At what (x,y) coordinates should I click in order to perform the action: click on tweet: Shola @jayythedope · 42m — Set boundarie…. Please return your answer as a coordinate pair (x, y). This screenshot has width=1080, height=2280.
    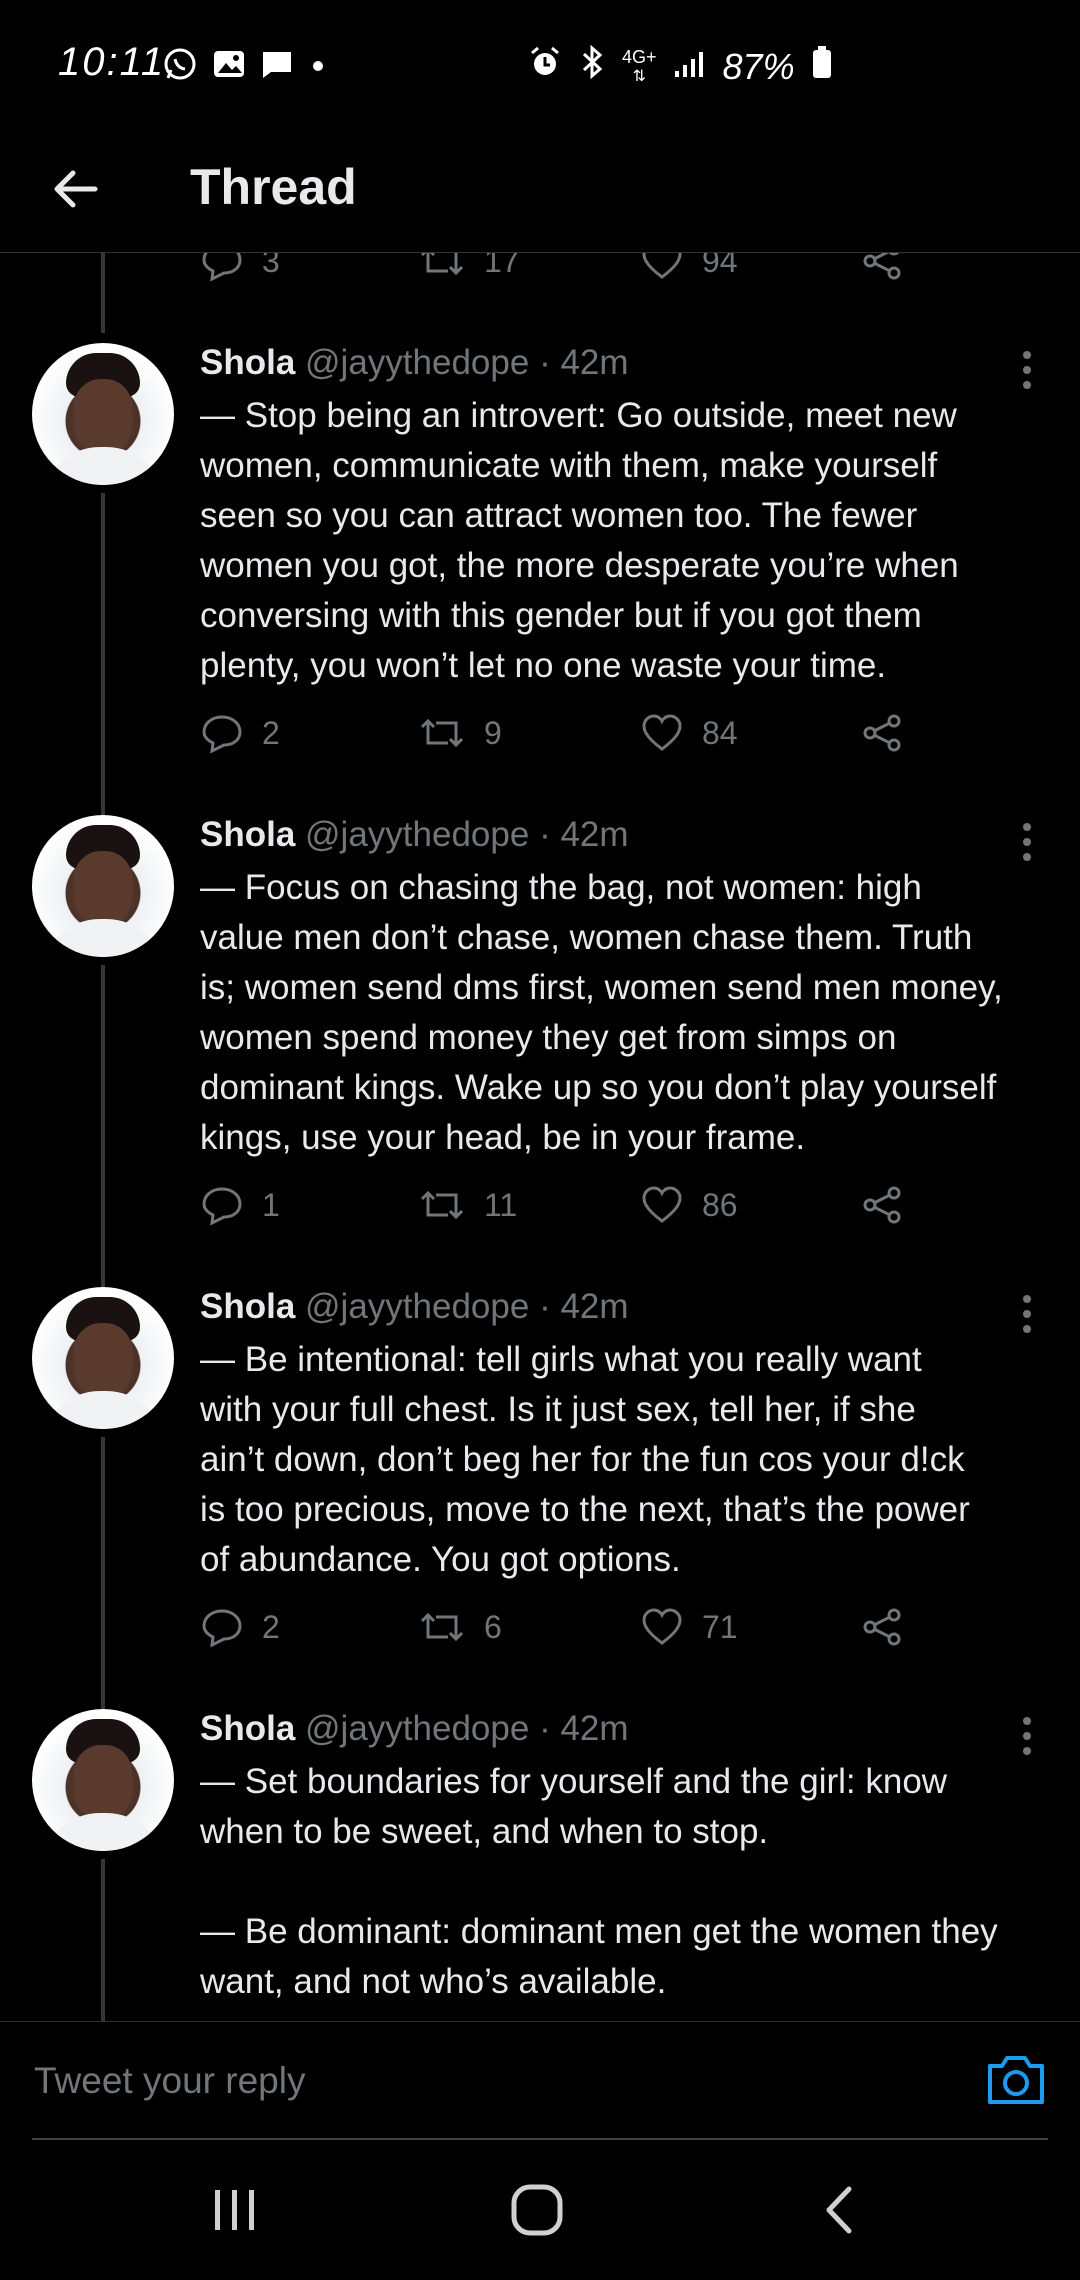
    Looking at the image, I should click on (540, 1865).